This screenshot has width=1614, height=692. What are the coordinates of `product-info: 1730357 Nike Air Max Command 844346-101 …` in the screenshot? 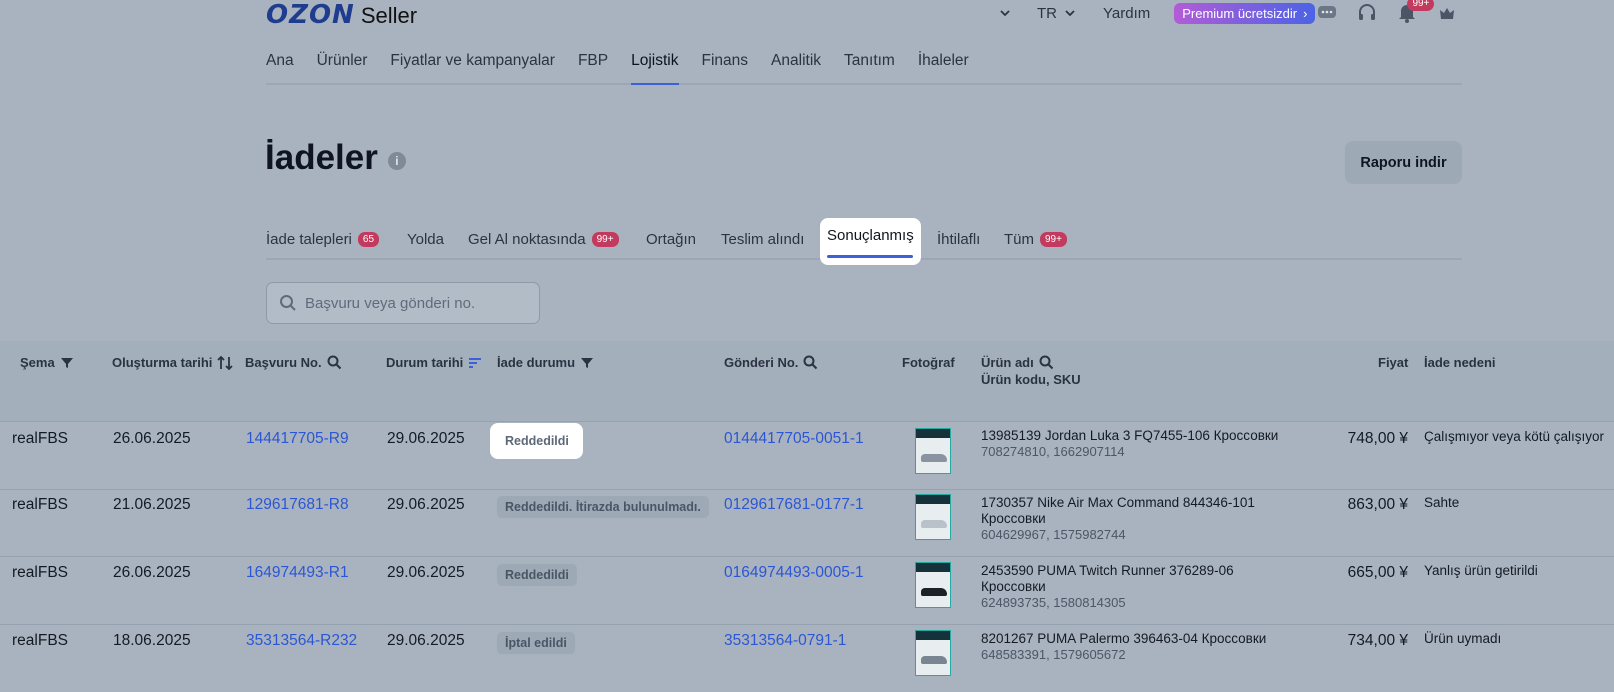 It's located at (1141, 519).